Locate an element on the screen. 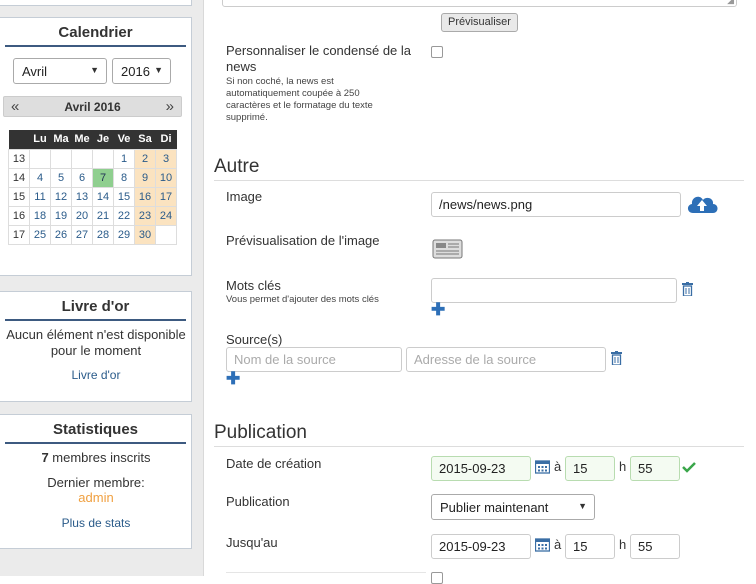 Image resolution: width=756 pixels, height=584 pixels. month-select: Avril ▼ is located at coordinates (60, 71).